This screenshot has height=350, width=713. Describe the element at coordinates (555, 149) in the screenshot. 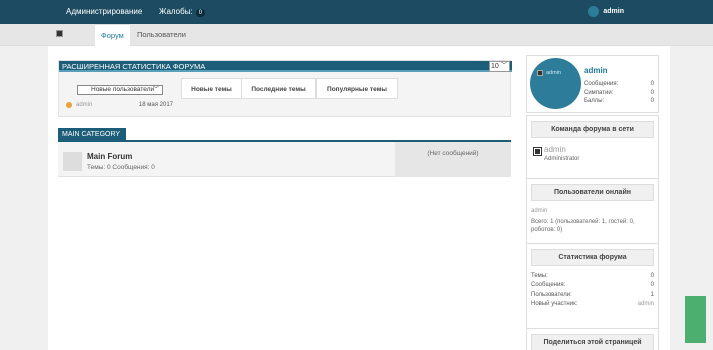

I see `team-member-name: admin` at that location.